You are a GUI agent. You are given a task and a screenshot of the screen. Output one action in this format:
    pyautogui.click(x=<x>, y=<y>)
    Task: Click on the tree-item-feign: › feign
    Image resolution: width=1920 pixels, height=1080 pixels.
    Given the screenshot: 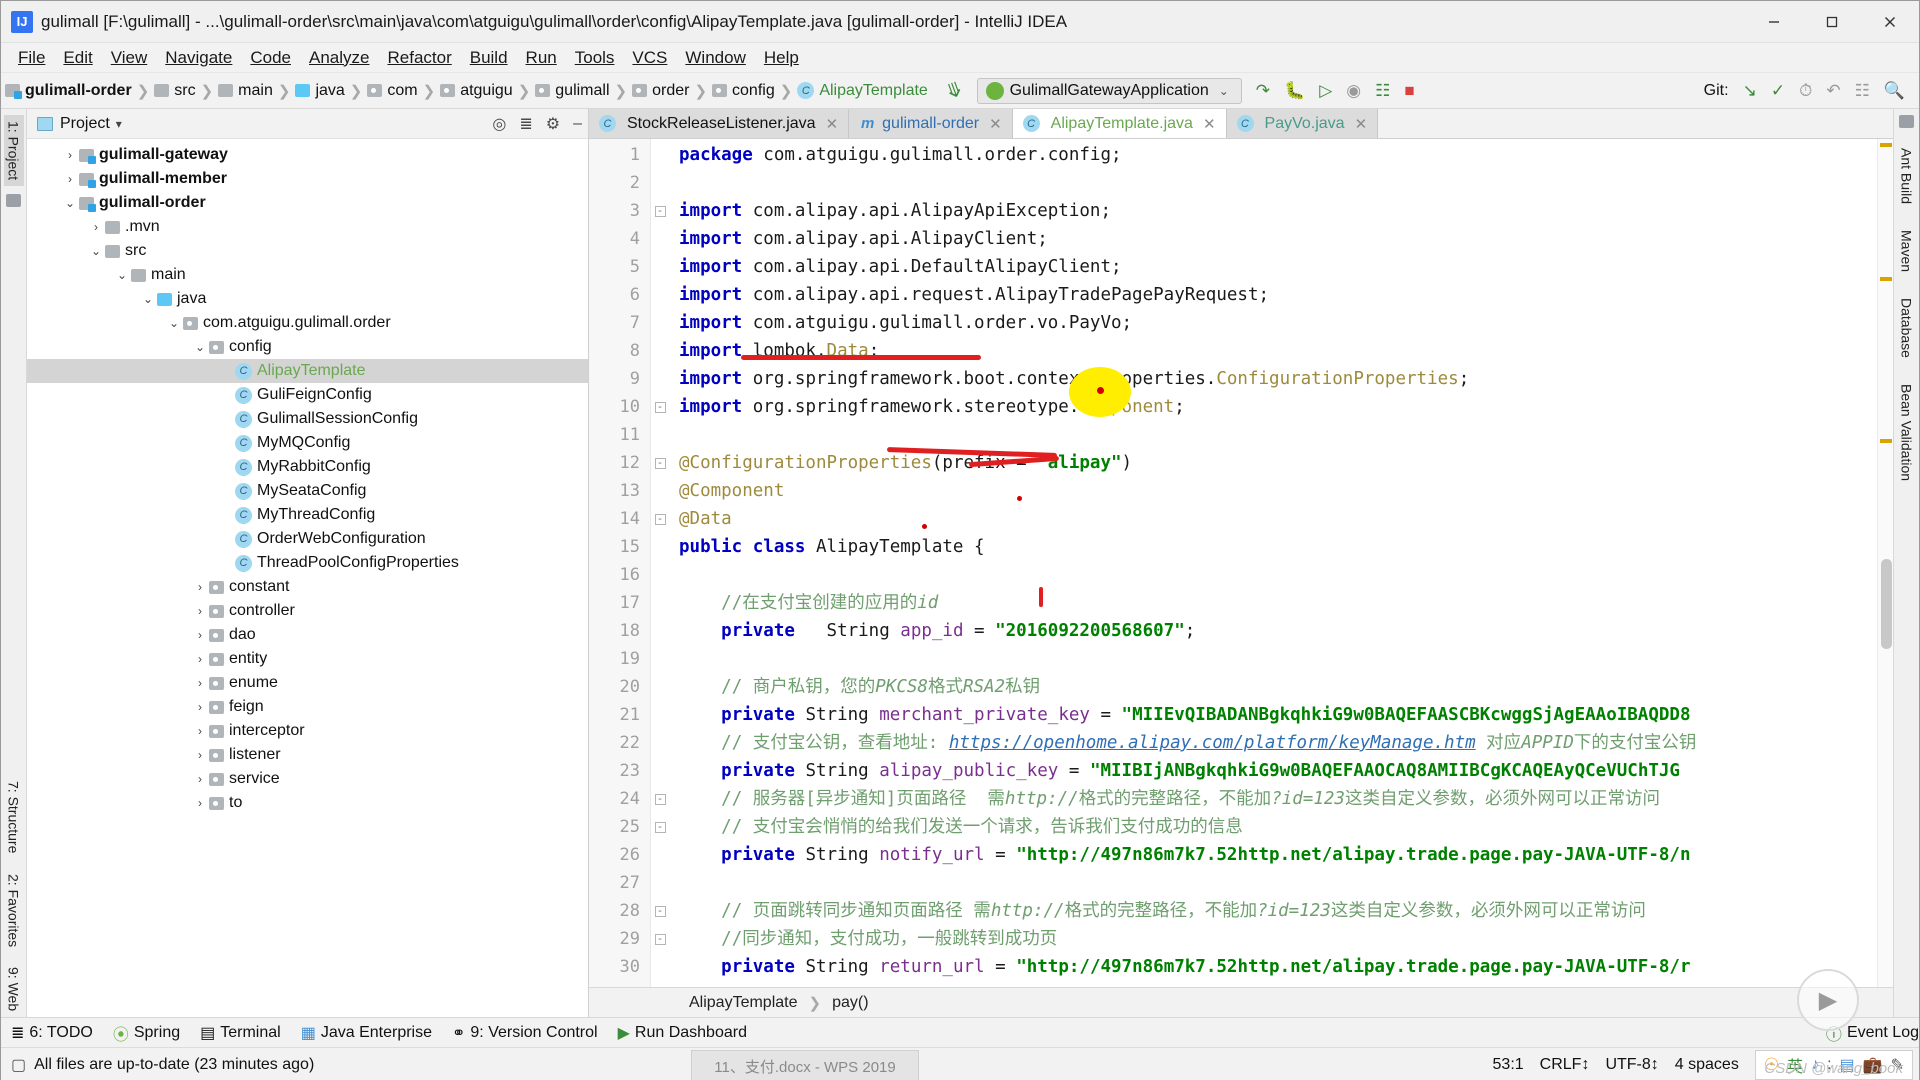 What is the action you would take?
    pyautogui.click(x=307, y=707)
    